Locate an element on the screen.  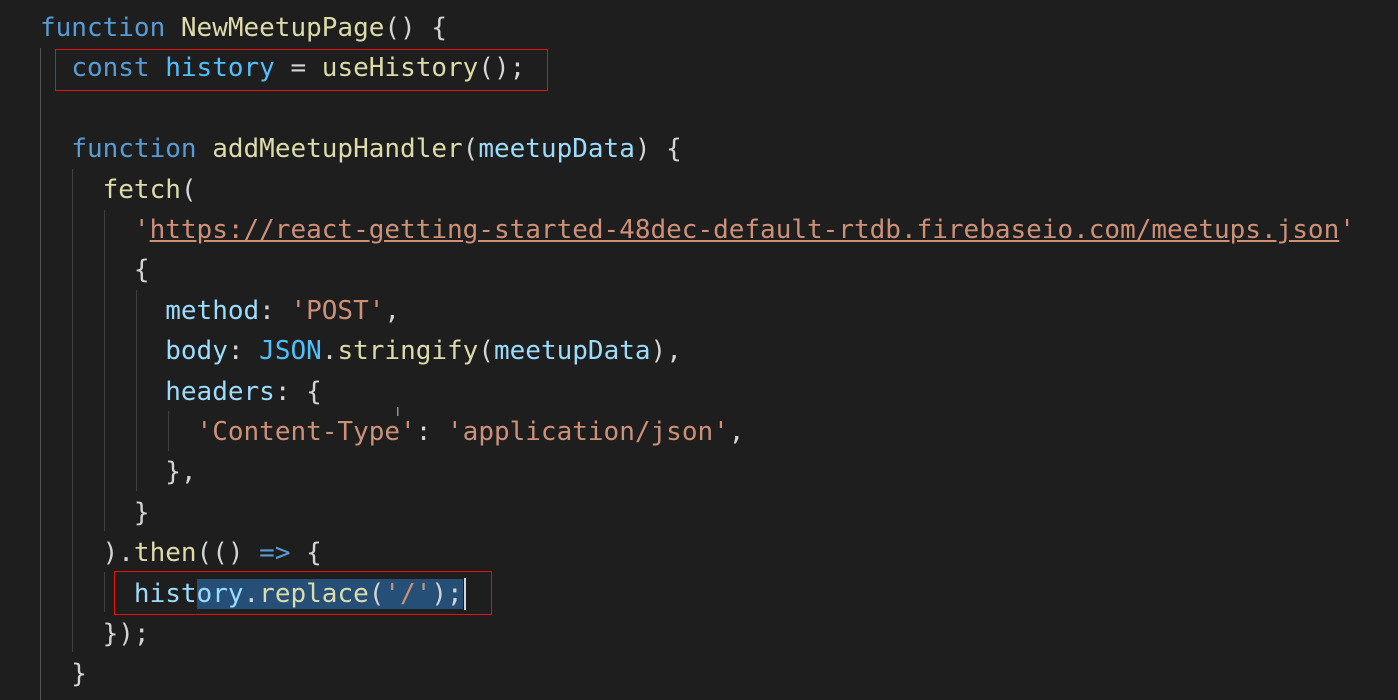
code-token: method is located at coordinates (212, 310).